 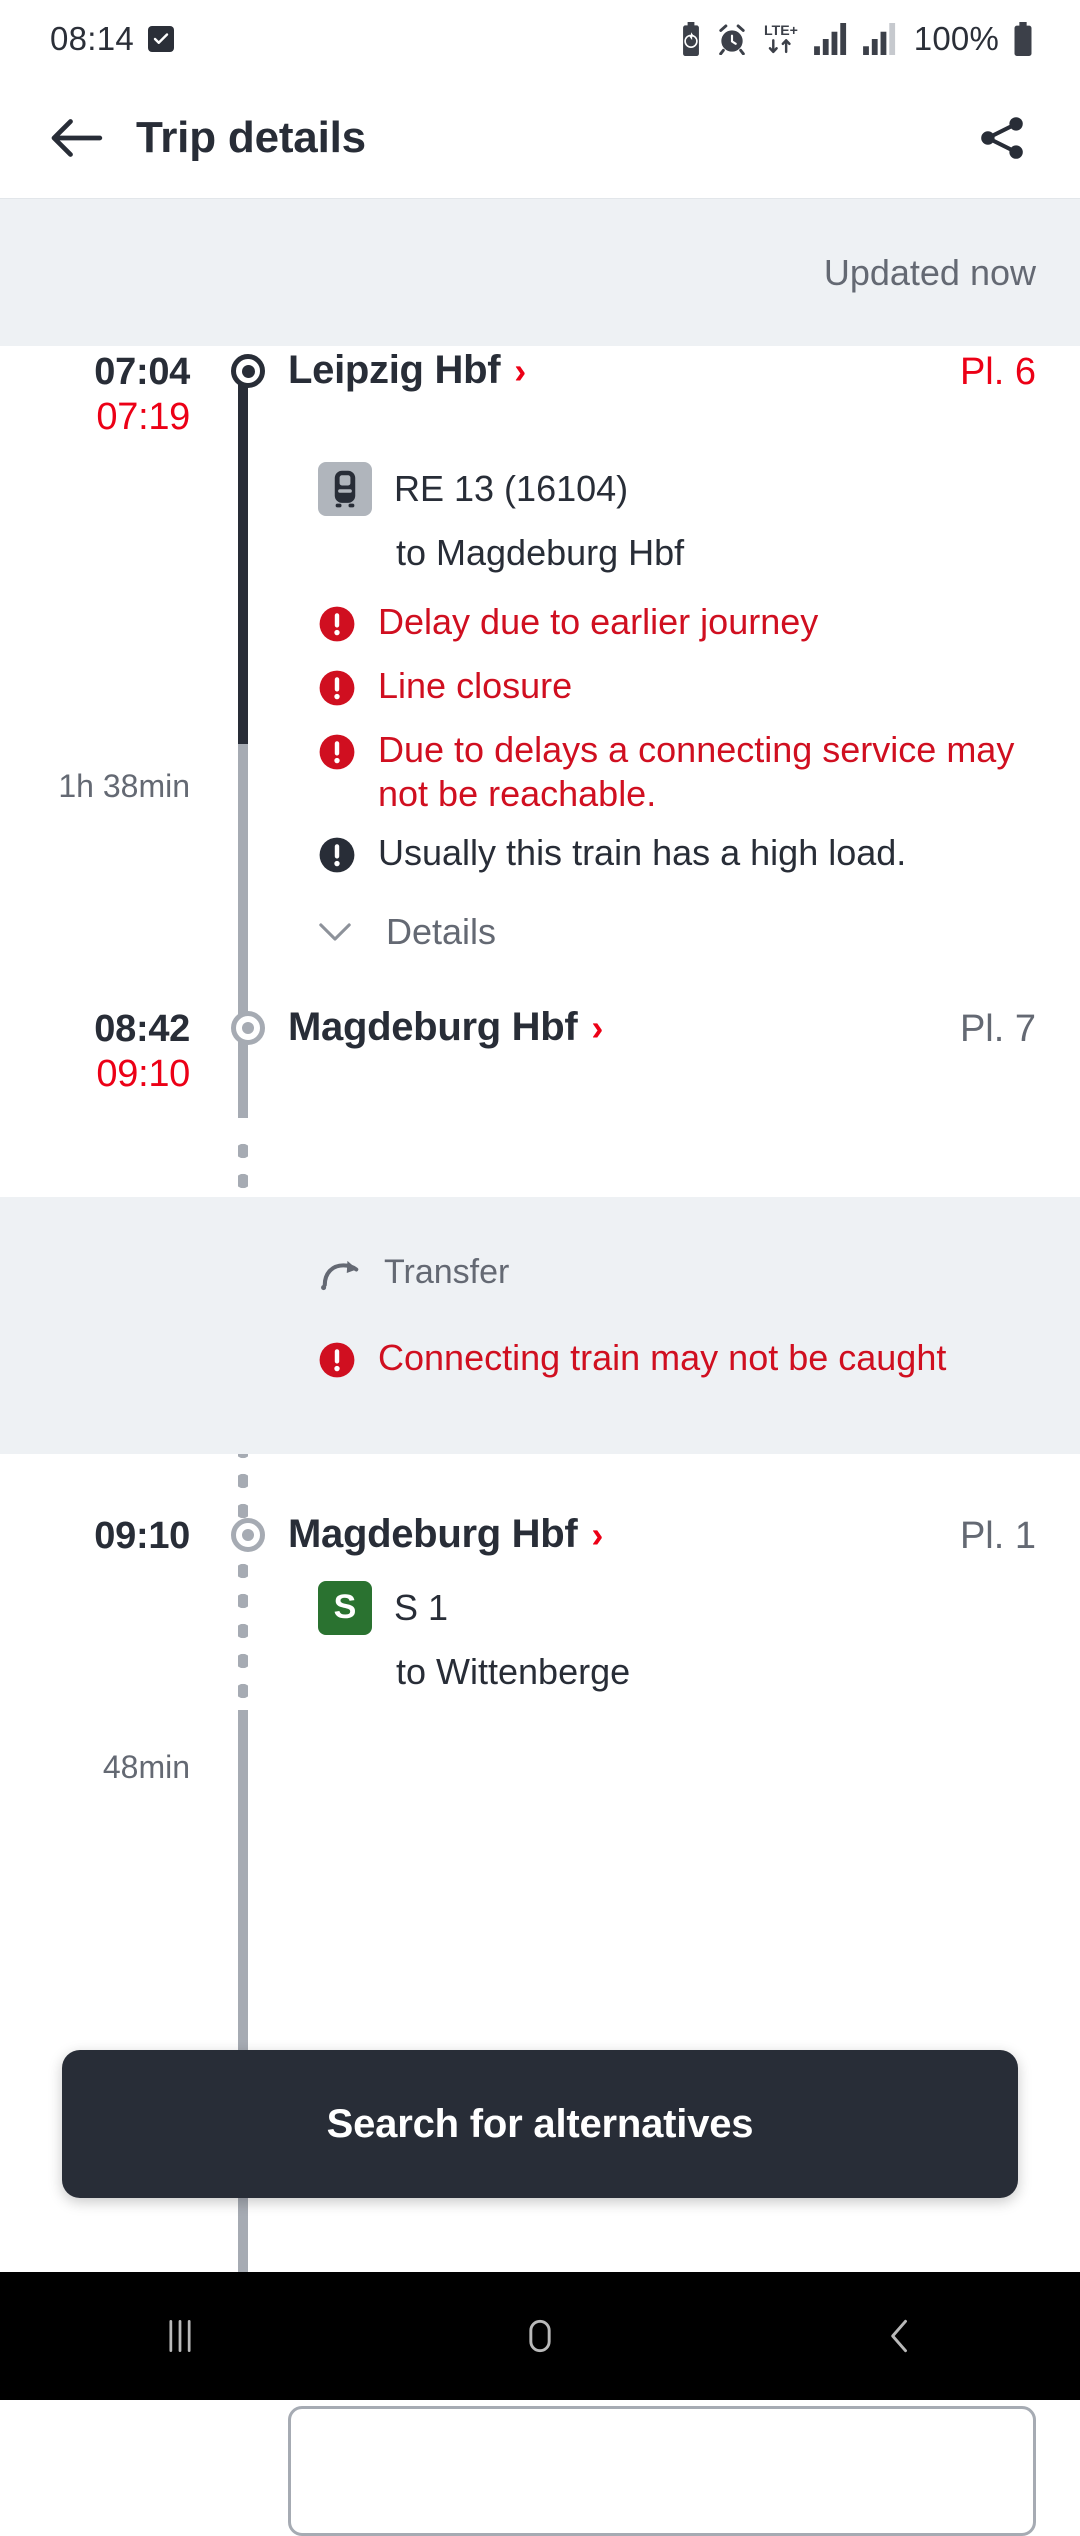 I want to click on search-alternatives-button: Search for alternatives, so click(x=540, y=2124).